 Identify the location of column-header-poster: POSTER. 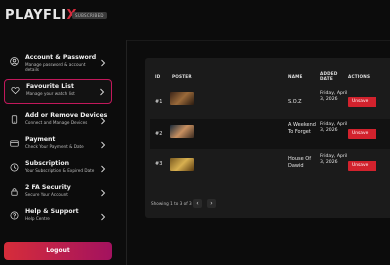
(182, 76).